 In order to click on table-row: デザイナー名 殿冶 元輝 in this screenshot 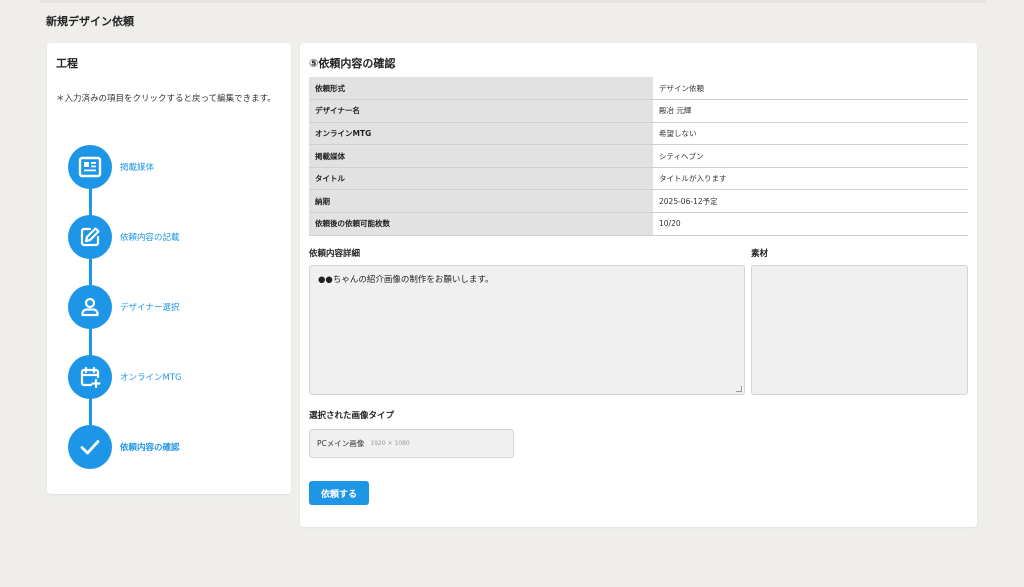, I will do `click(638, 111)`.